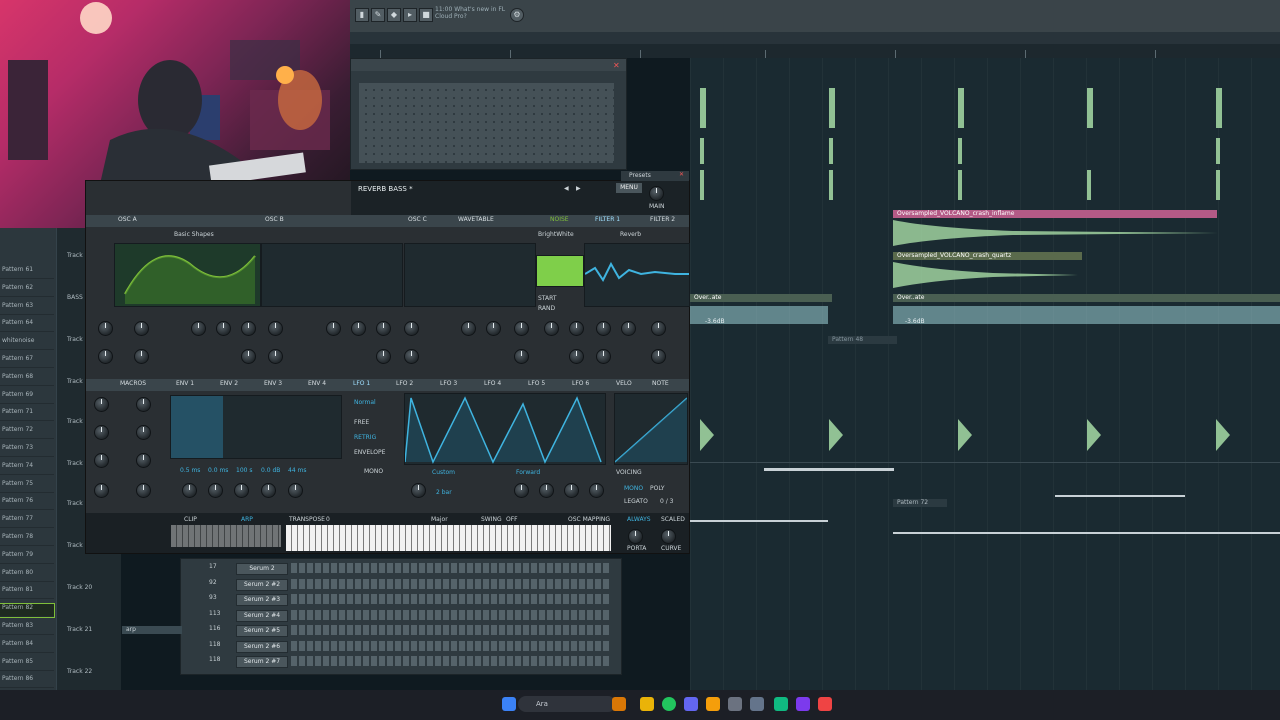 This screenshot has width=1280, height=720. I want to click on track-header-label: BASS, so click(75, 297).